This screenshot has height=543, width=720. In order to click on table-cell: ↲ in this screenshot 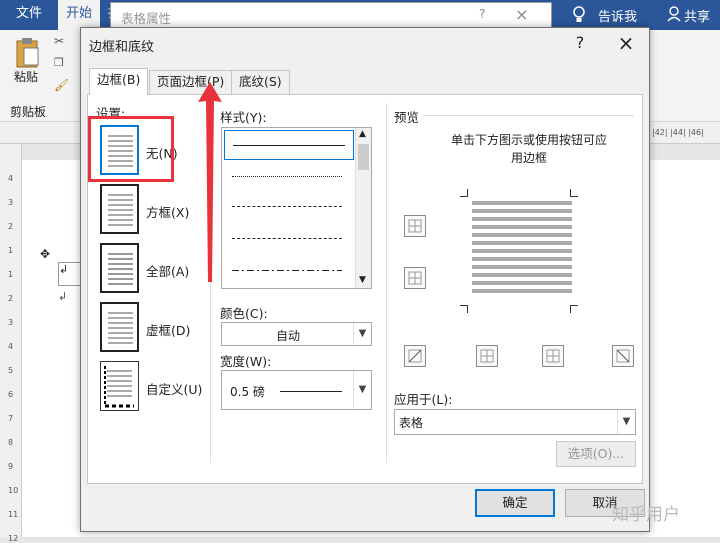, I will do `click(70, 274)`.